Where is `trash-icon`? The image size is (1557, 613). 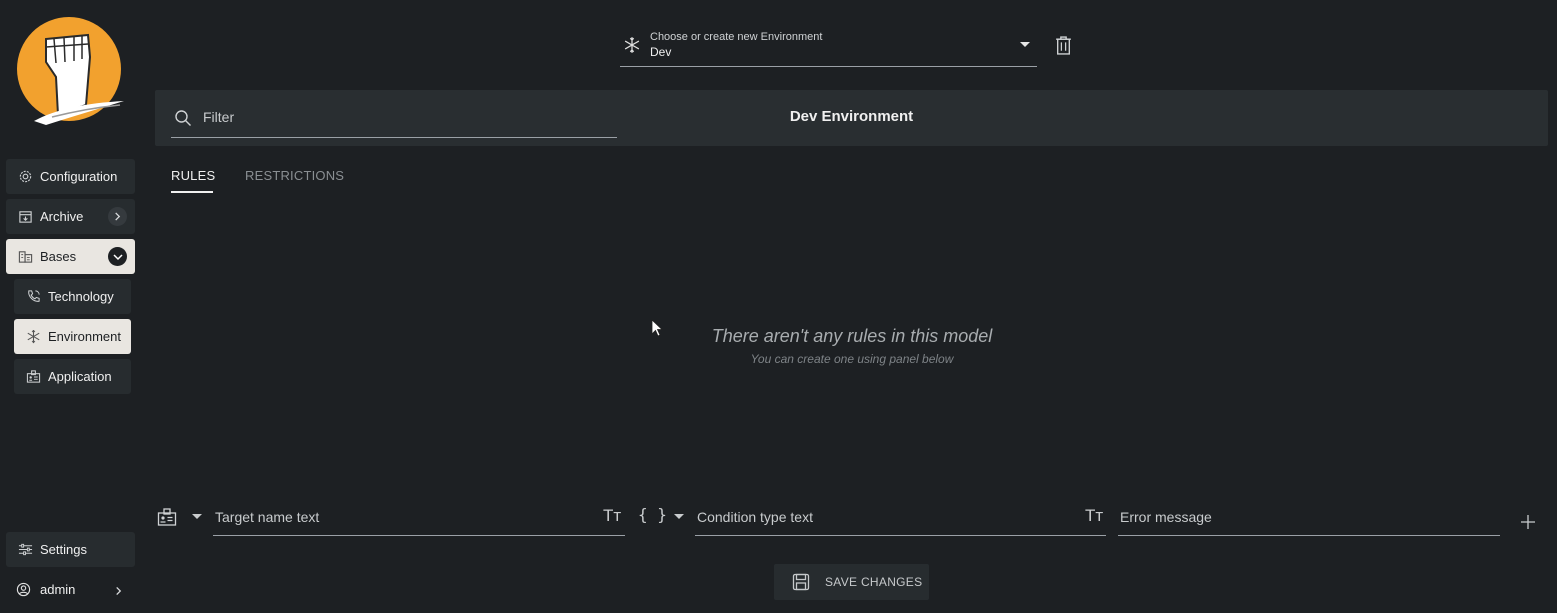
trash-icon is located at coordinates (1063, 45).